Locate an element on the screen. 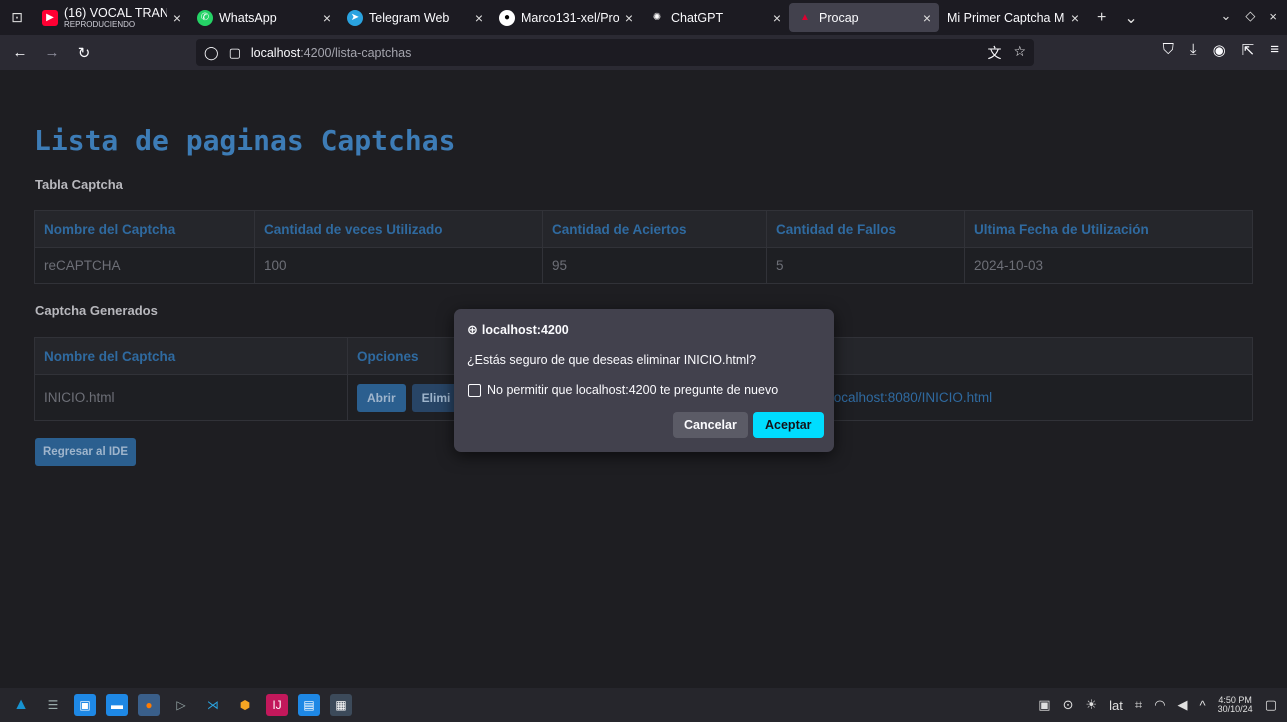  whatsapp-icon: ✆ is located at coordinates (205, 17).